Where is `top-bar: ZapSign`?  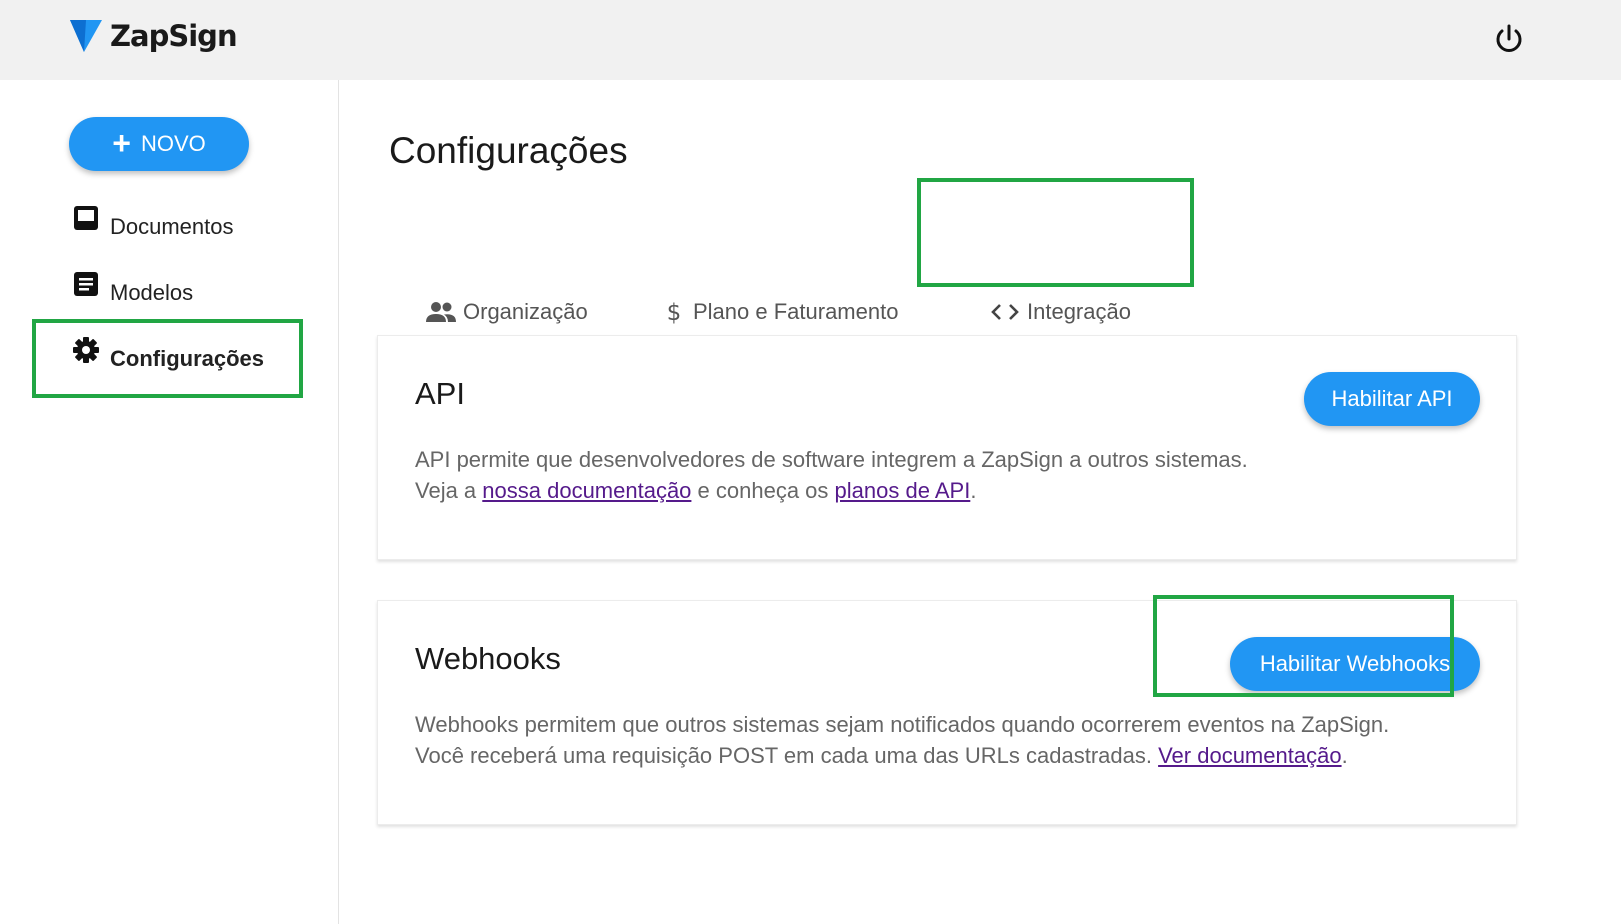
top-bar: ZapSign is located at coordinates (810, 40).